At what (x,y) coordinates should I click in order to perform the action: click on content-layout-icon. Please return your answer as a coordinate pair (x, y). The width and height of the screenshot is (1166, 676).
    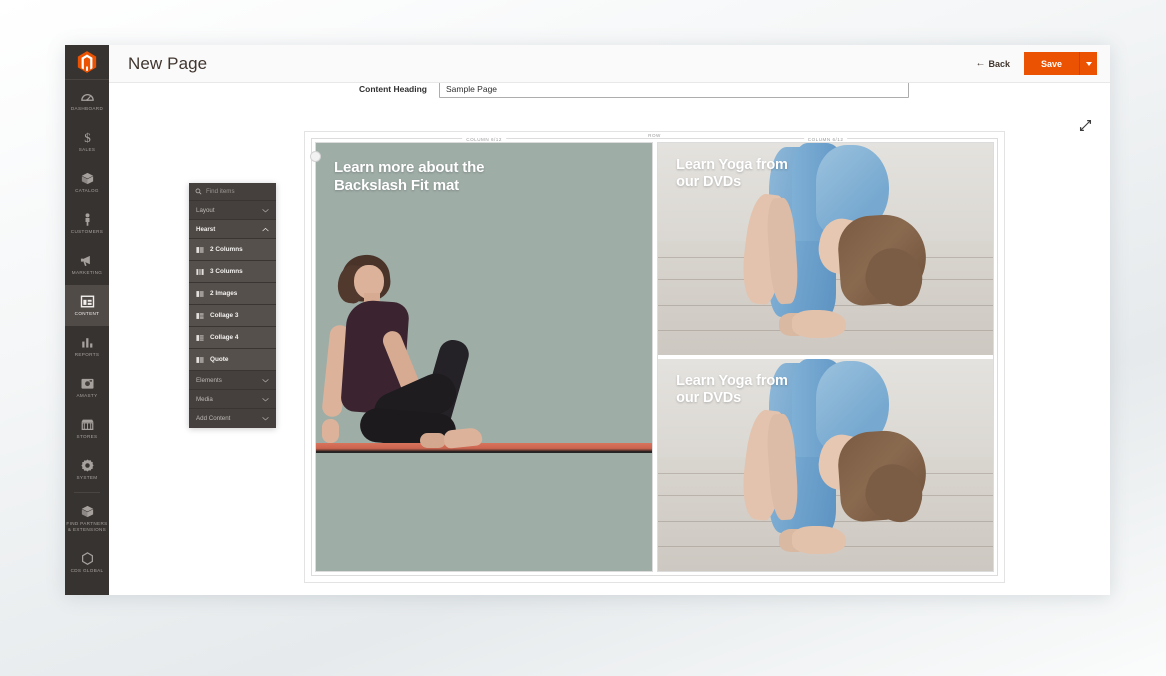
    Looking at the image, I should click on (87, 301).